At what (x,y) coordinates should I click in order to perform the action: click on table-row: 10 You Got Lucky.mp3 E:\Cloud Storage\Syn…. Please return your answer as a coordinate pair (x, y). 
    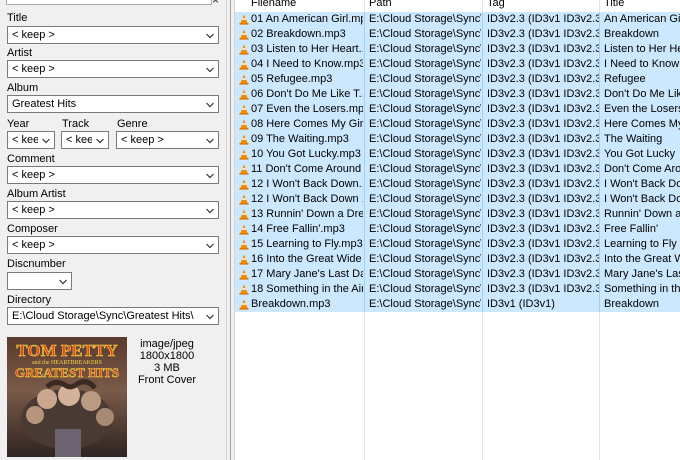
    Looking at the image, I should click on (457, 154).